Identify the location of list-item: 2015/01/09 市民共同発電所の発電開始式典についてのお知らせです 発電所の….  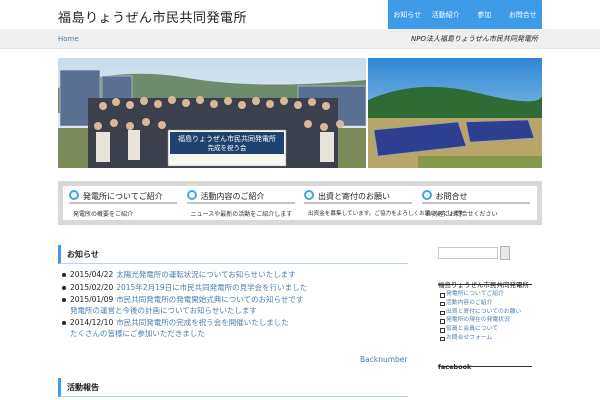
(235, 305).